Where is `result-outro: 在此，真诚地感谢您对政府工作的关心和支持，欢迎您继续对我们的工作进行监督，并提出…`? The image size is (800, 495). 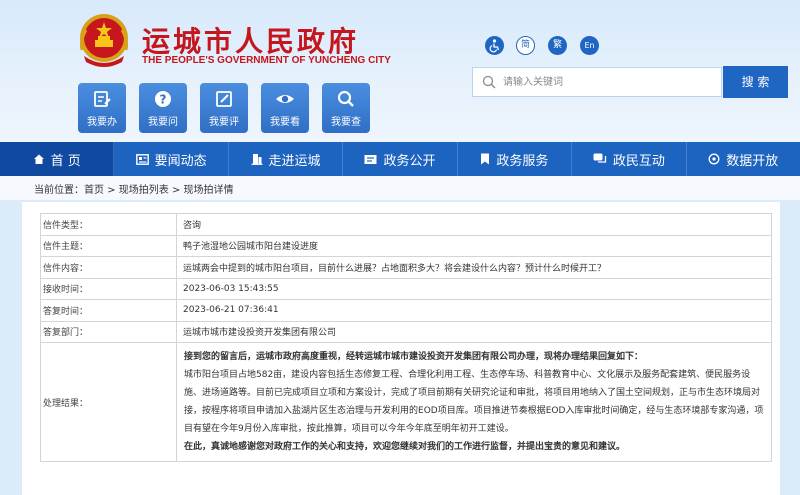 result-outro: 在此，真诚地感谢您对政府工作的关心和支持，欢迎您继续对我们的工作进行监督，并提出… is located at coordinates (405, 447).